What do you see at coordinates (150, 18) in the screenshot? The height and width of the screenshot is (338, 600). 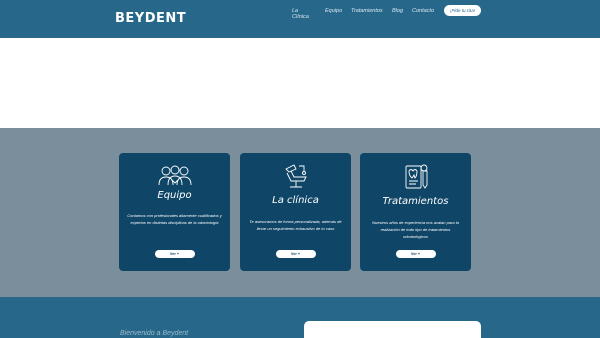 I see `beydent-logo: BEYDENT` at bounding box center [150, 18].